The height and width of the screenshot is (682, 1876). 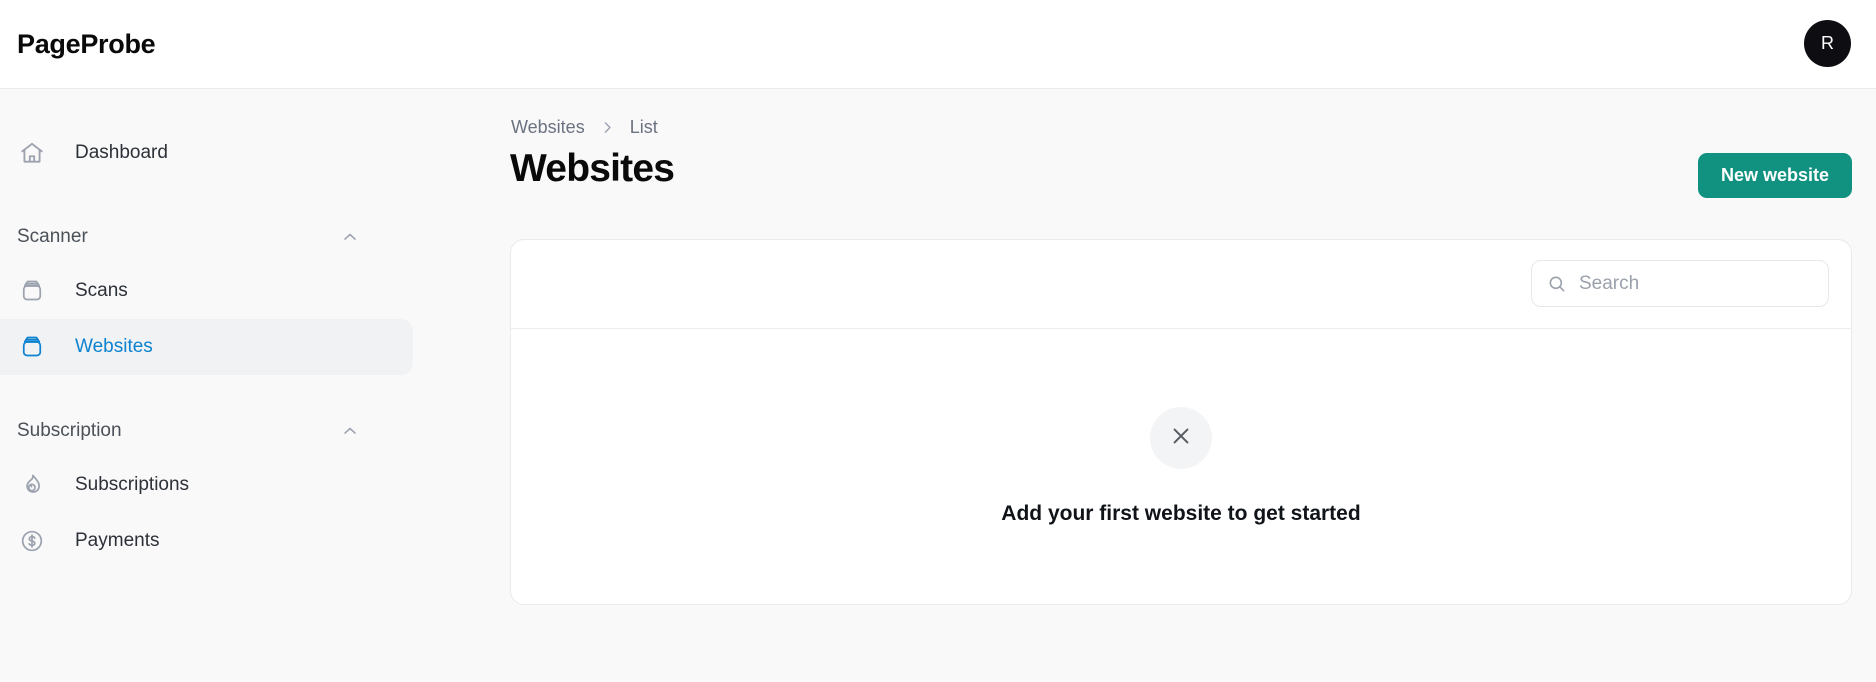 What do you see at coordinates (1703, 283) in the screenshot?
I see `search-input` at bounding box center [1703, 283].